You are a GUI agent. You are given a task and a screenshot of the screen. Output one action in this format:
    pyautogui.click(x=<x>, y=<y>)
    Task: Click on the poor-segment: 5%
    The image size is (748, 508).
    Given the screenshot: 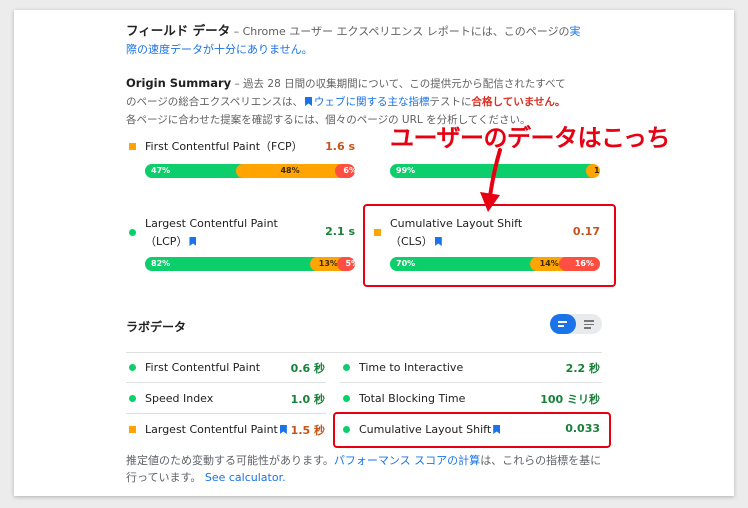 What is the action you would take?
    pyautogui.click(x=346, y=264)
    